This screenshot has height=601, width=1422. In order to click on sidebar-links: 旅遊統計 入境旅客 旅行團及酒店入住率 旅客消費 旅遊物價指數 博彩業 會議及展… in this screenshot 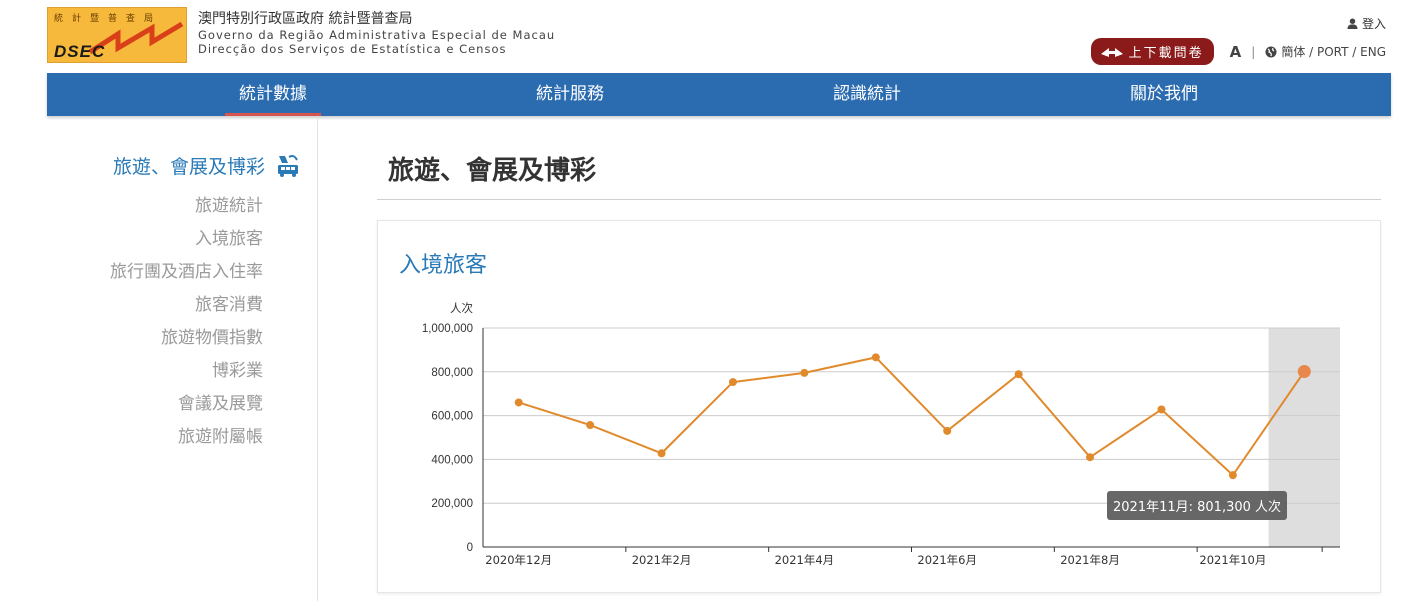, I will do `click(186, 322)`.